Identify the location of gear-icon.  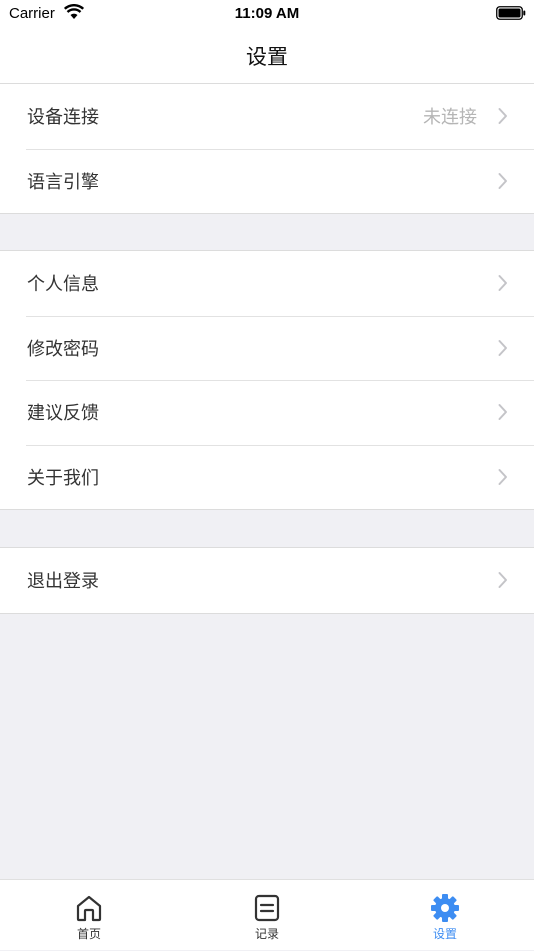
(445, 910).